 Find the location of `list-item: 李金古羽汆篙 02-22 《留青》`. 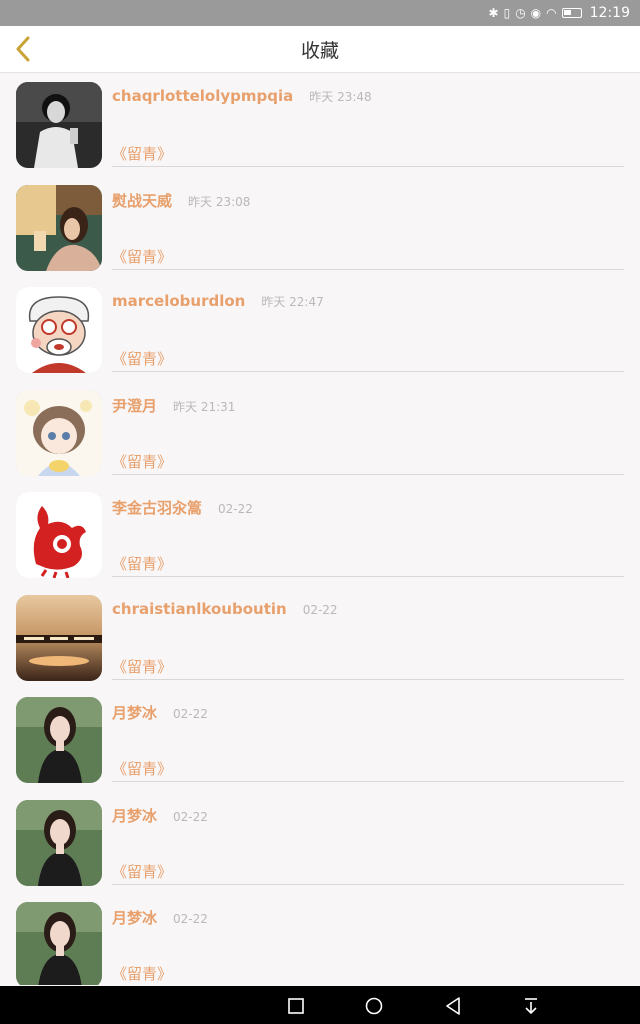

list-item: 李金古羽汆篙 02-22 《留青》 is located at coordinates (320, 534).